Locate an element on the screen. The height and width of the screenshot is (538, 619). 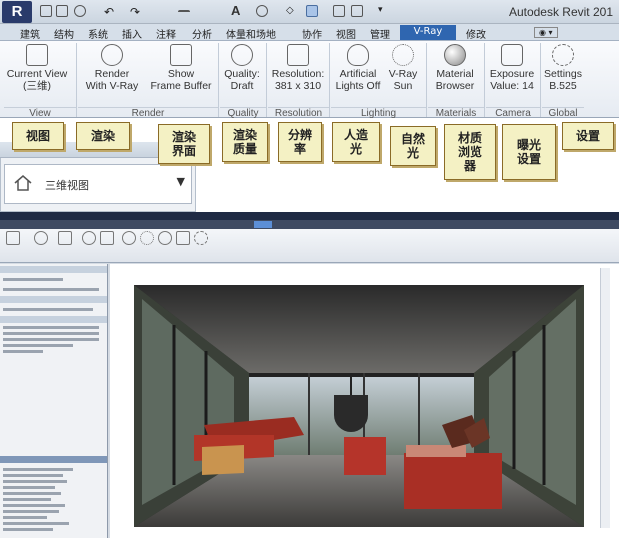
vray-sun-sublabel: Sun is located at coordinates (403, 86).